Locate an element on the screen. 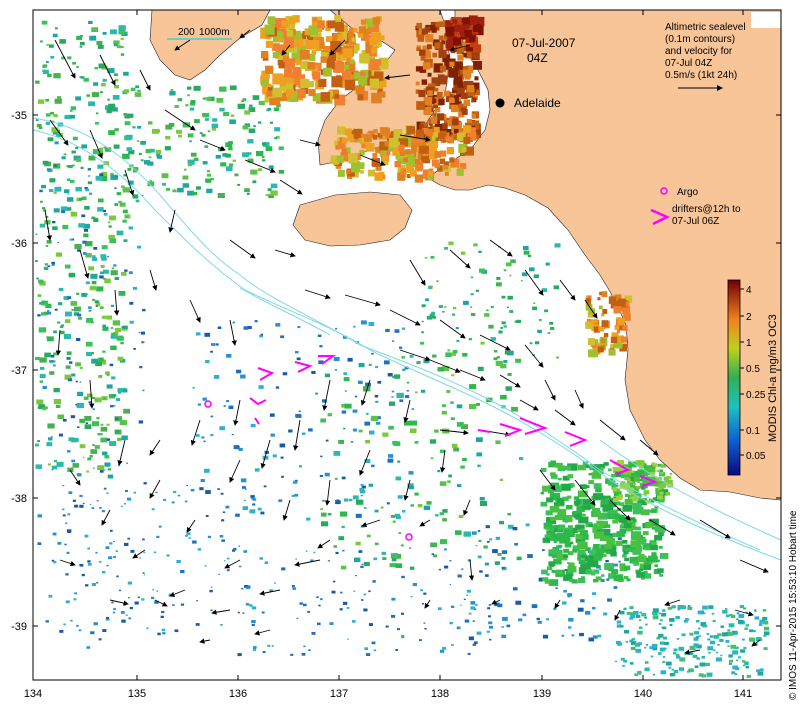 This screenshot has height=720, width=800. colorbar-title: MODIS Chl-a mg/m3 OC3 is located at coordinates (773, 378).